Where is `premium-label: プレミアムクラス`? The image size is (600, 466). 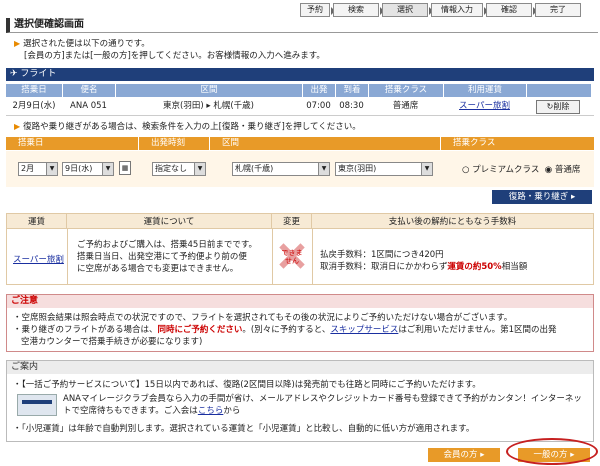 premium-label: プレミアムクラス is located at coordinates (506, 170).